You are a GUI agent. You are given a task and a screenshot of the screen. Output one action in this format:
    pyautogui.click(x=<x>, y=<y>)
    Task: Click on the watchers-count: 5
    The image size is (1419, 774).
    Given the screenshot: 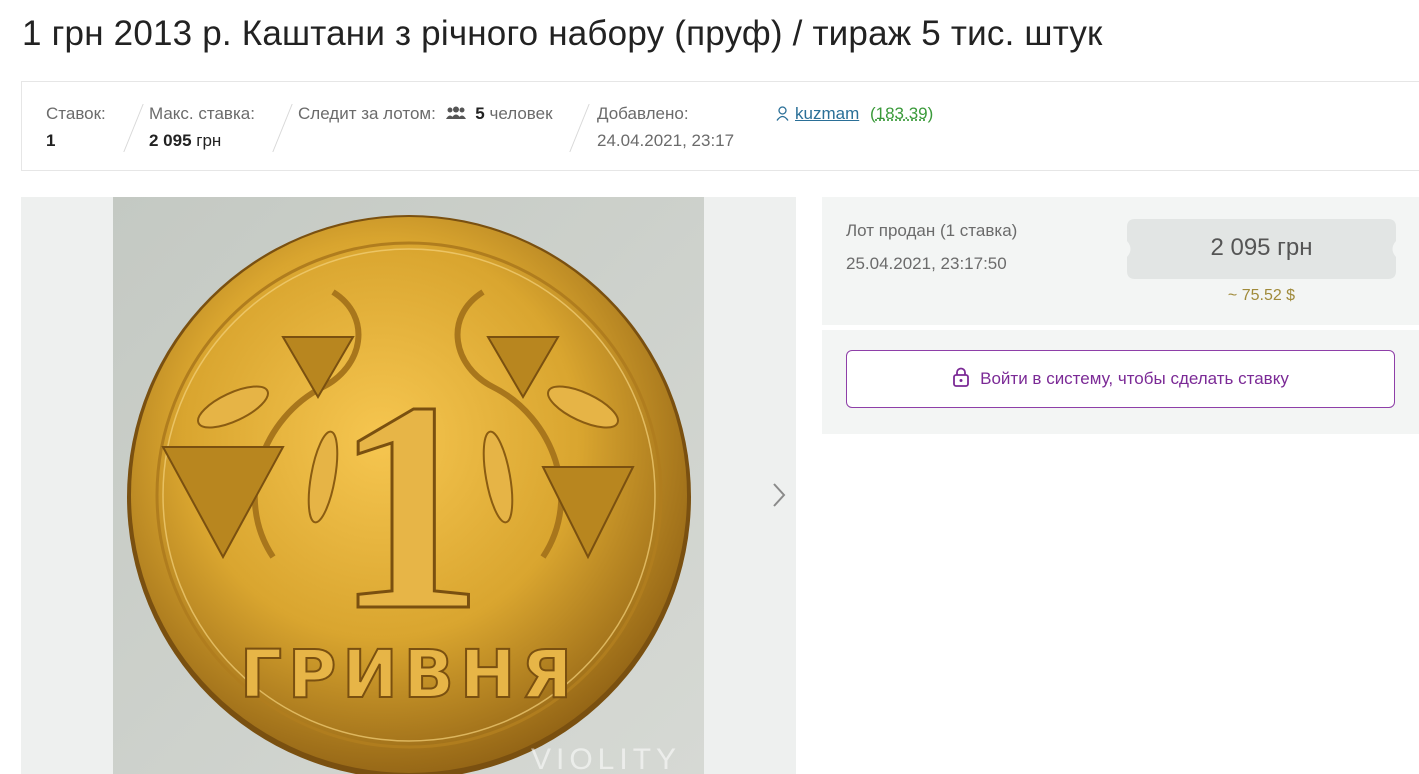 What is the action you would take?
    pyautogui.click(x=480, y=113)
    